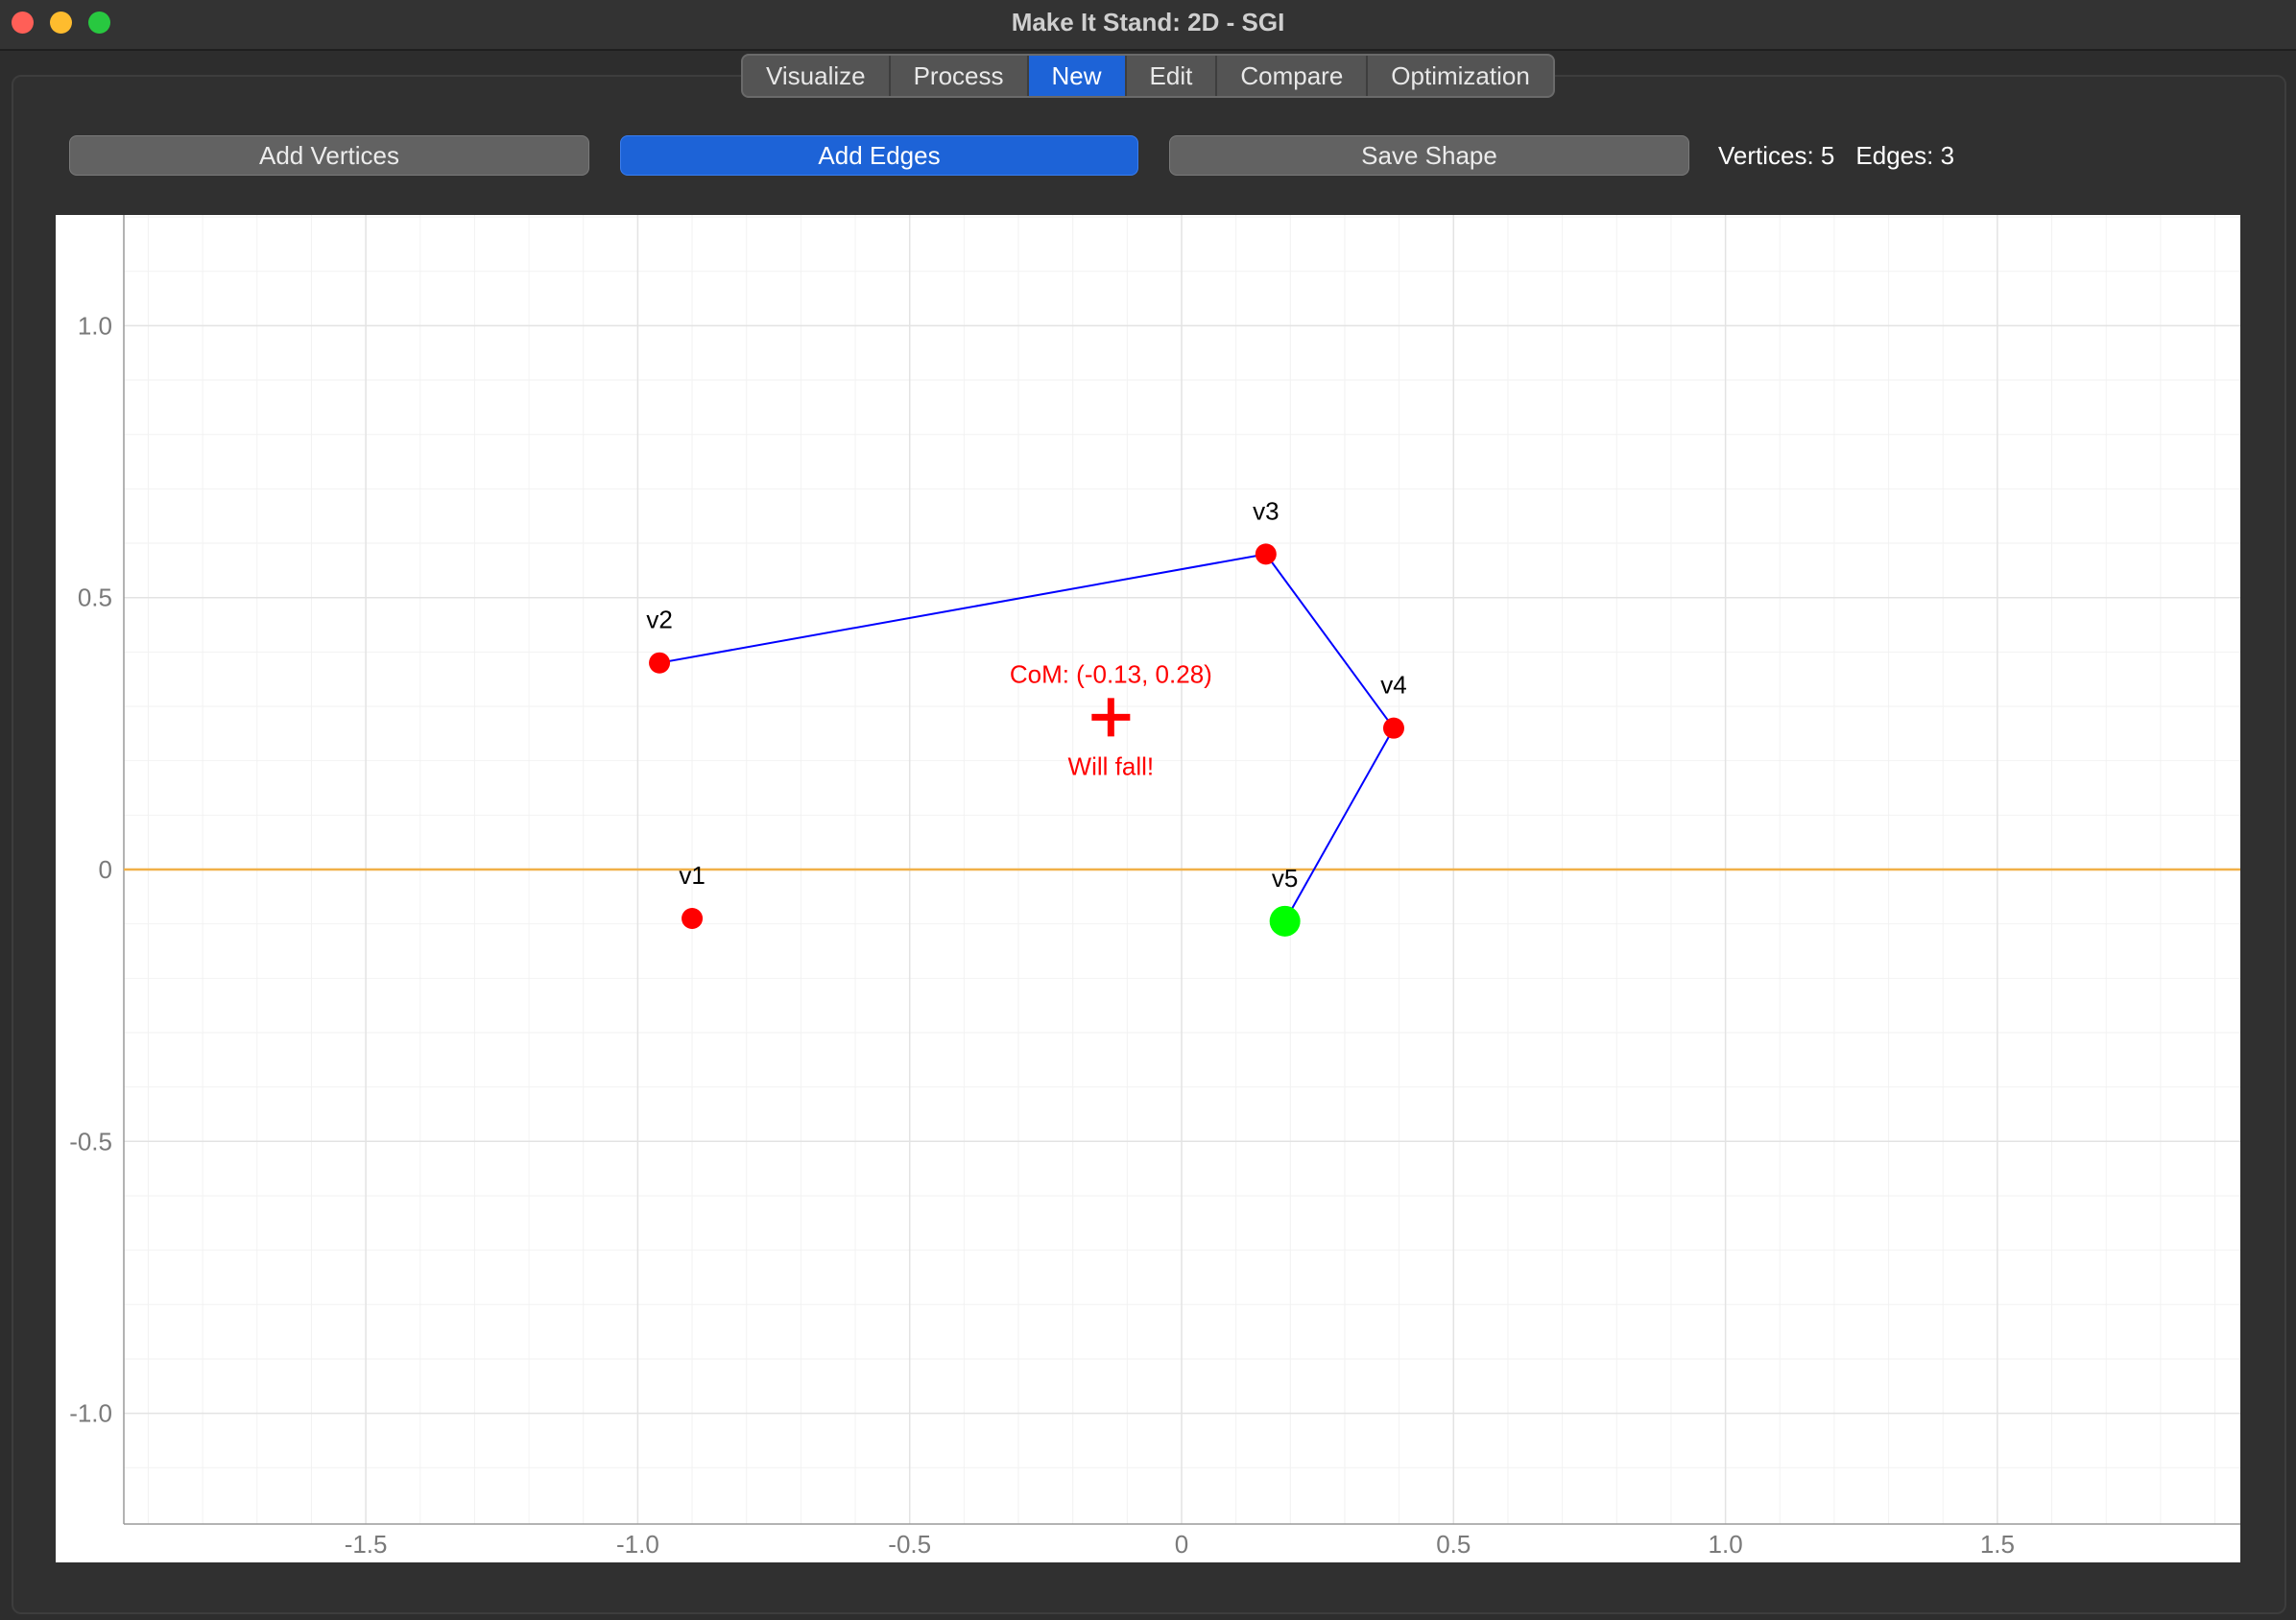 The height and width of the screenshot is (1620, 2296). Describe the element at coordinates (1293, 76) in the screenshot. I see `tab-compare: Compare` at that location.